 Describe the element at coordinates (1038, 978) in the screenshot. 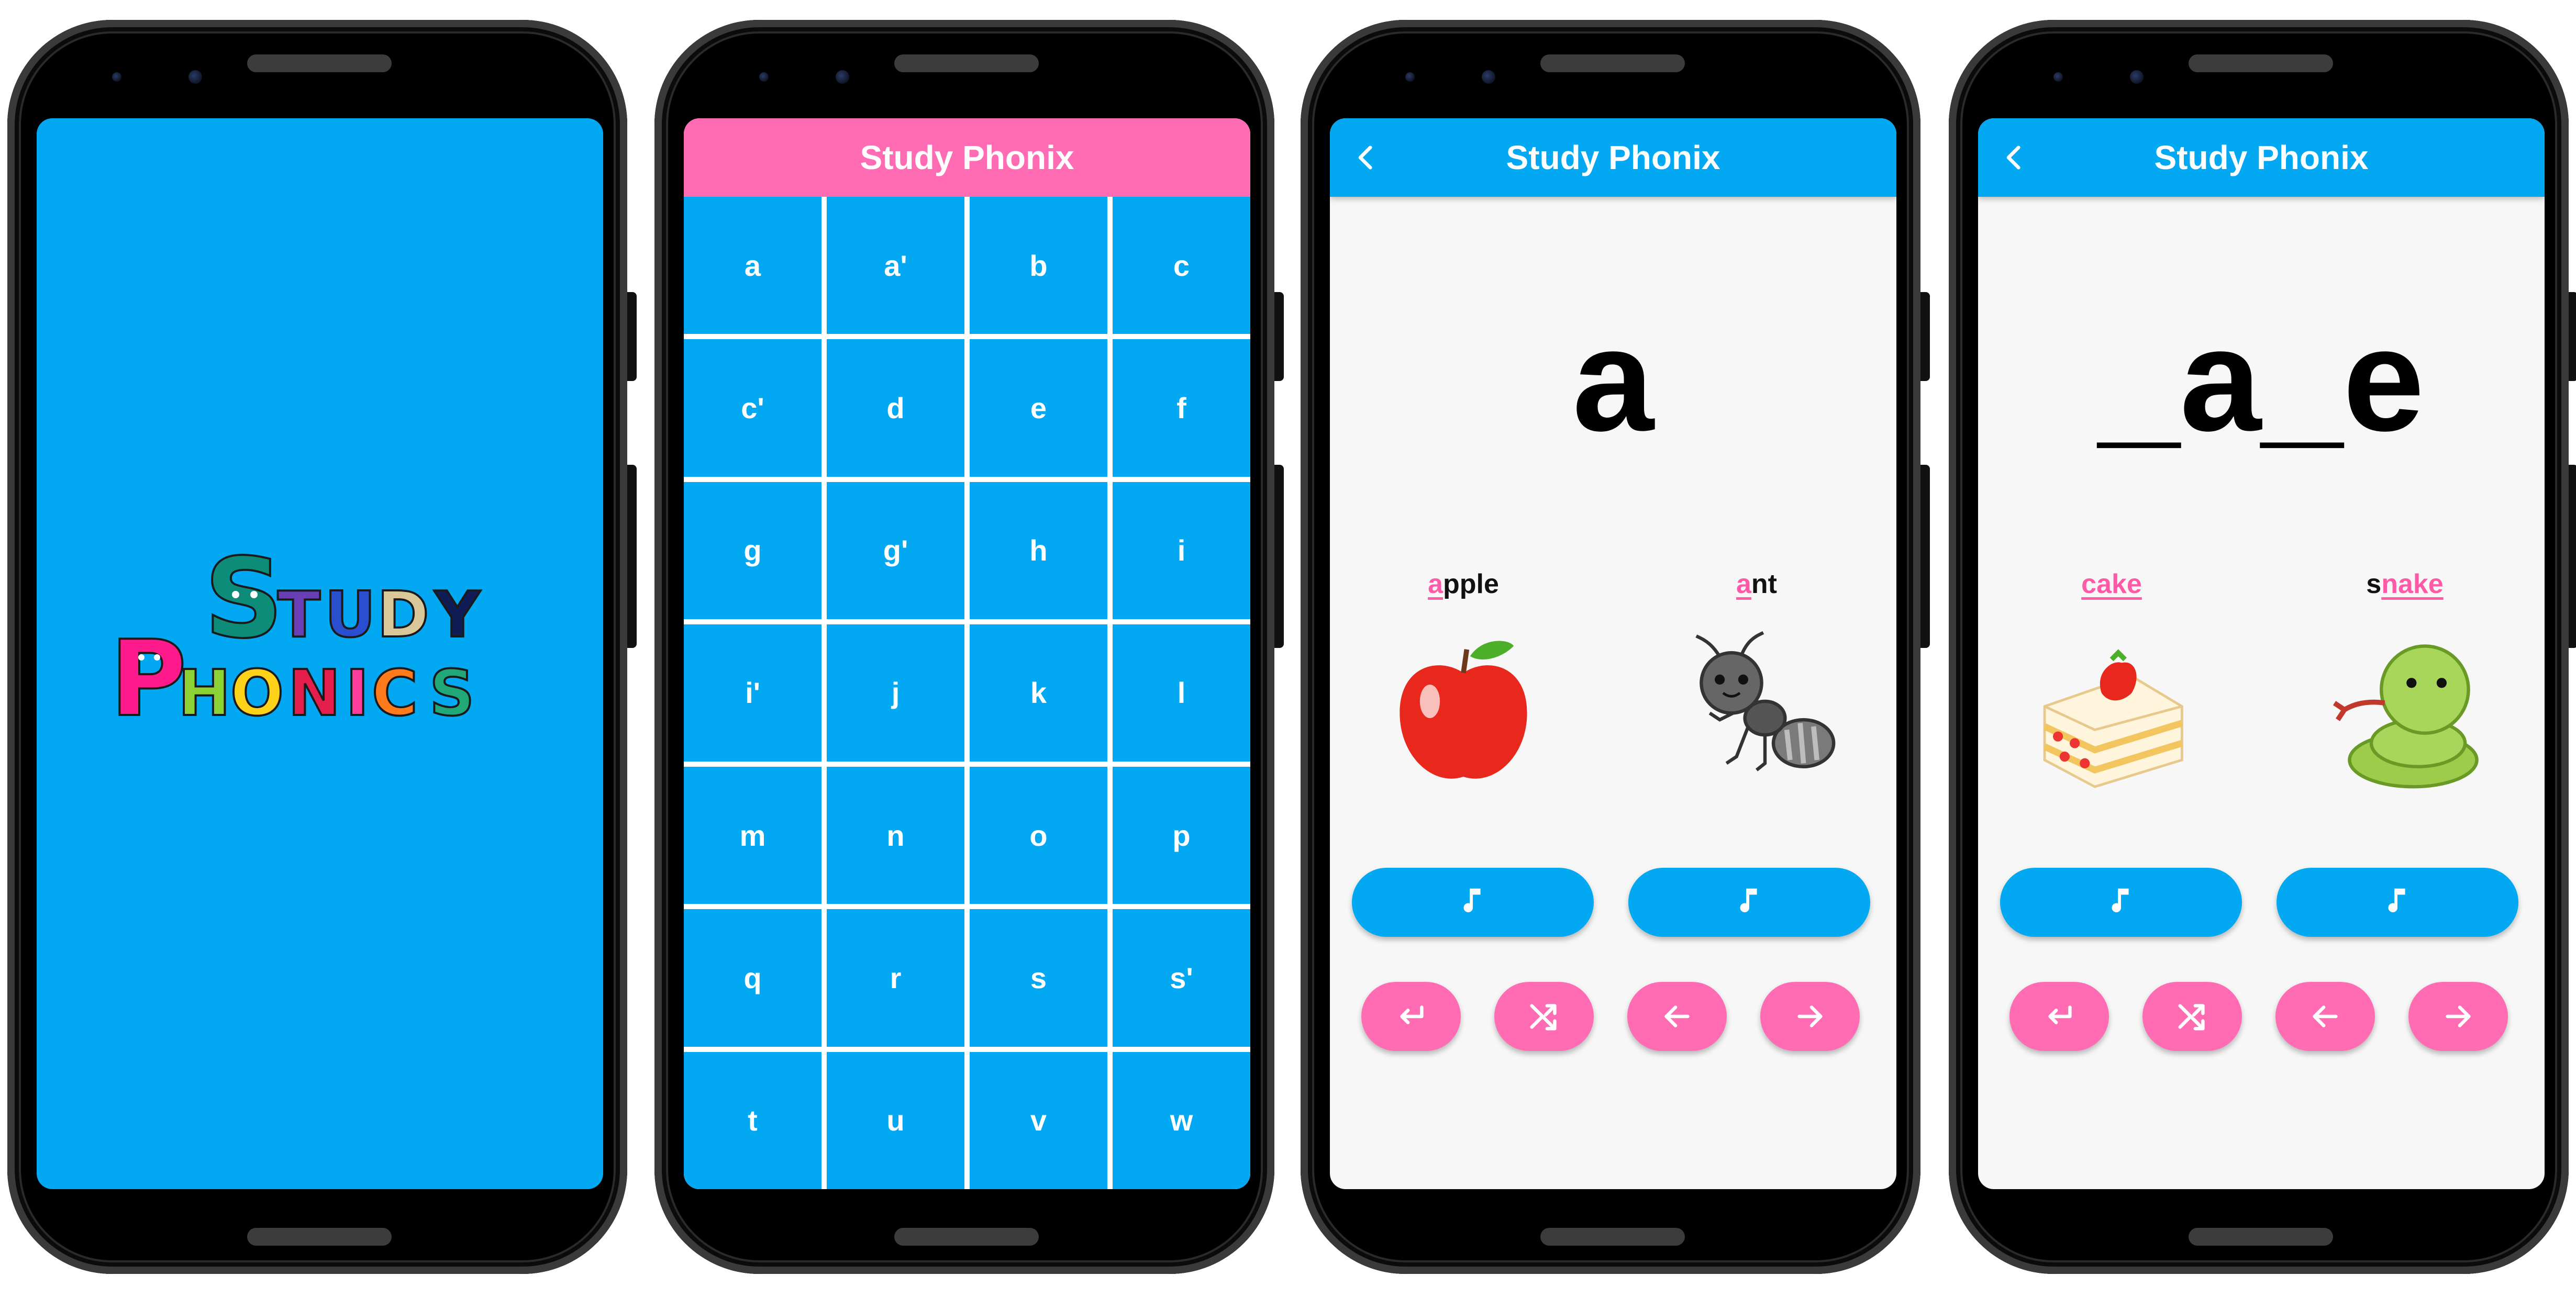

I see `letter-cell: s` at that location.